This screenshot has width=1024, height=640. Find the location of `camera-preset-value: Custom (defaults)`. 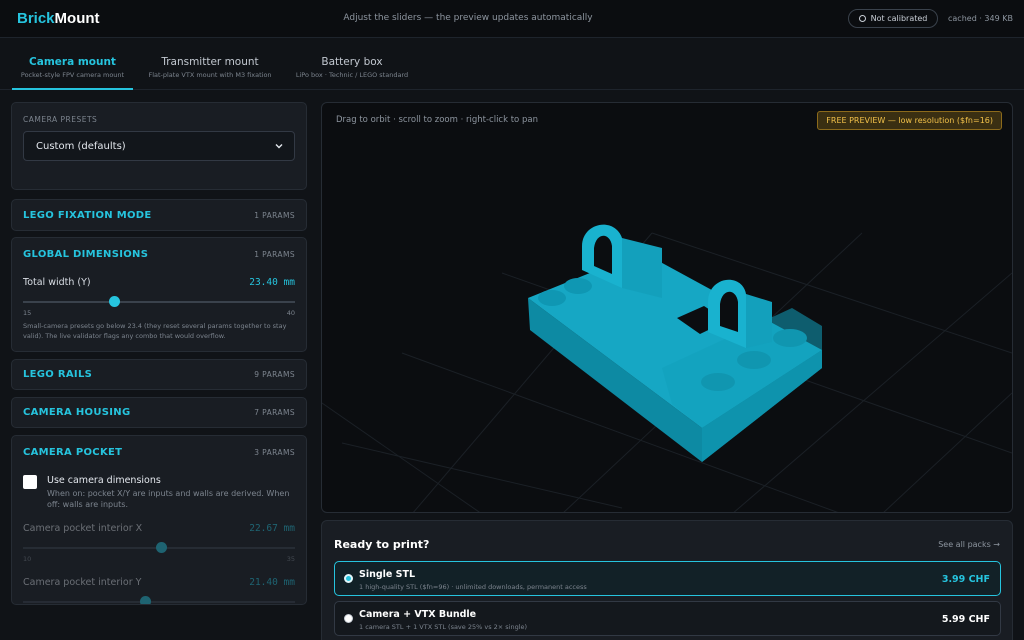

camera-preset-value: Custom (defaults) is located at coordinates (81, 146).